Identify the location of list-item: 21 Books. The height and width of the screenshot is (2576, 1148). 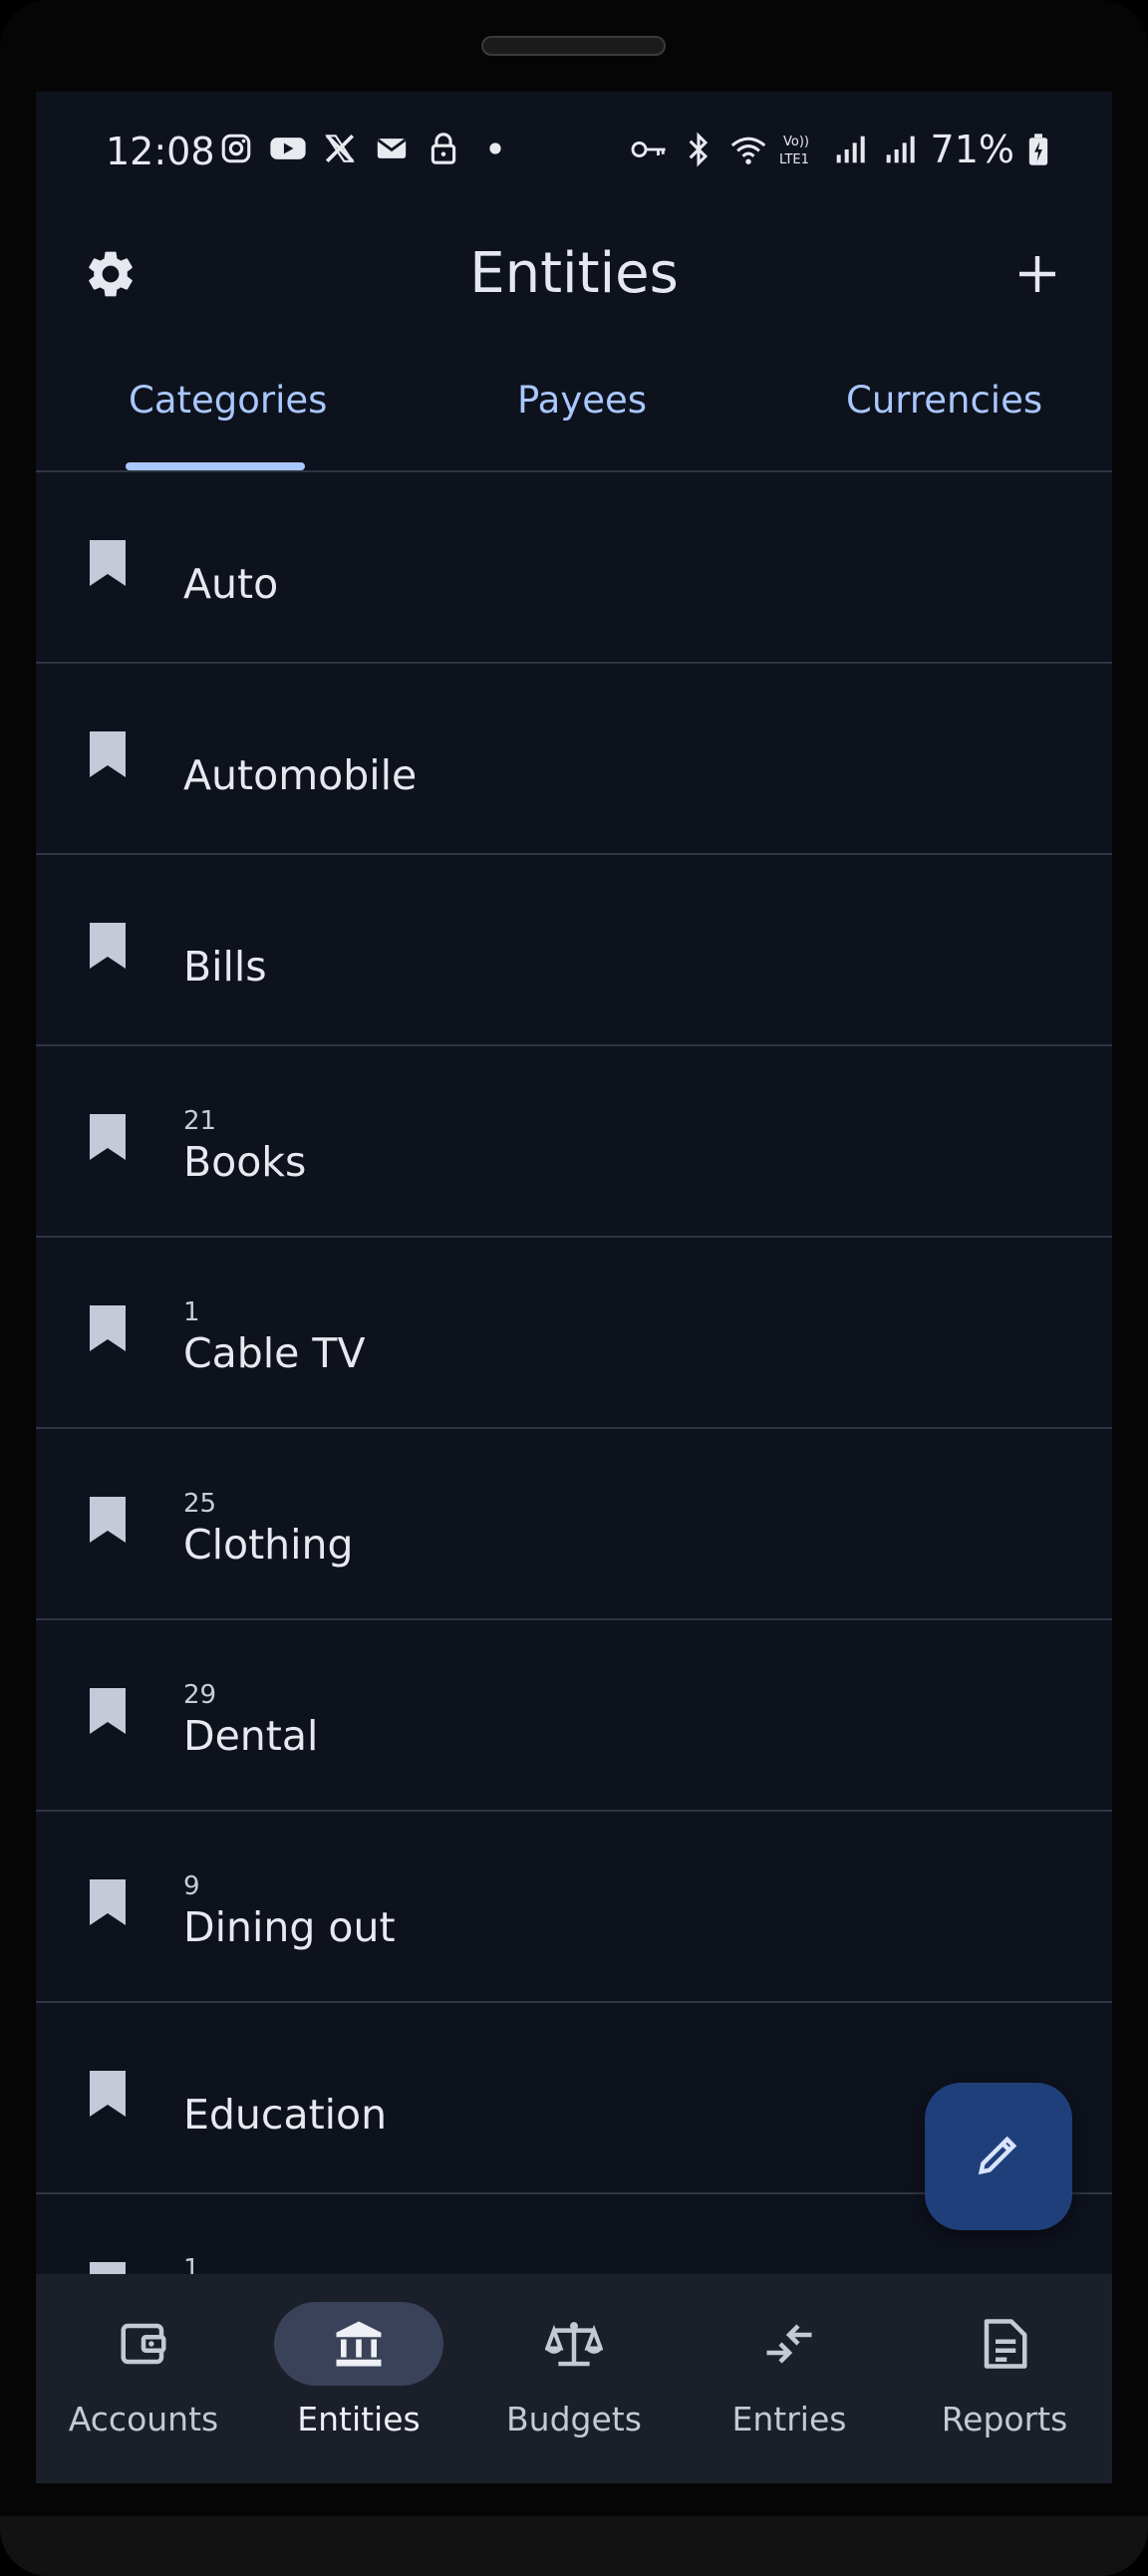
(574, 1142).